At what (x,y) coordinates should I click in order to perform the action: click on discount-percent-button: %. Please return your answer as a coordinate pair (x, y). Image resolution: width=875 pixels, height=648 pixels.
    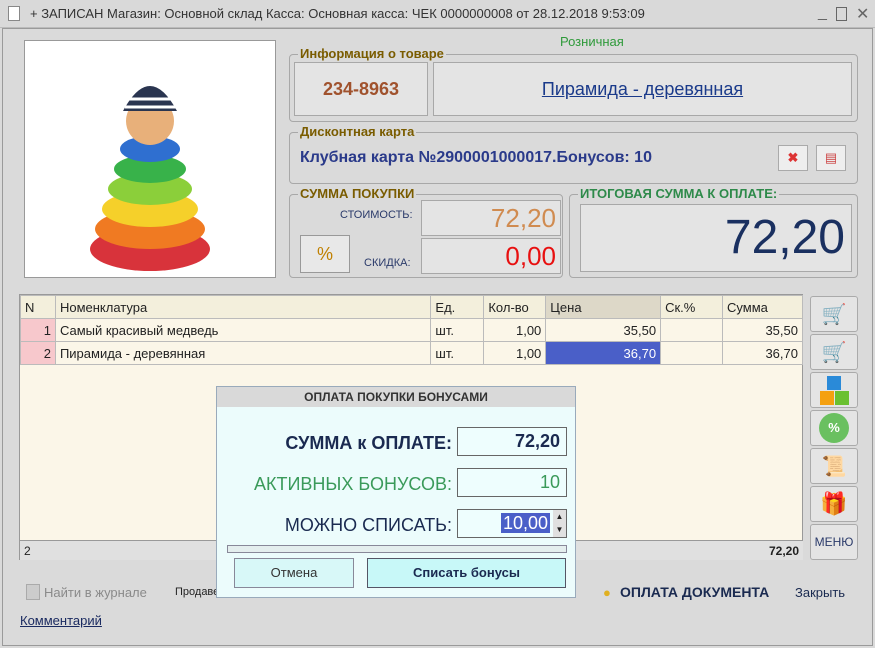
    Looking at the image, I should click on (834, 428).